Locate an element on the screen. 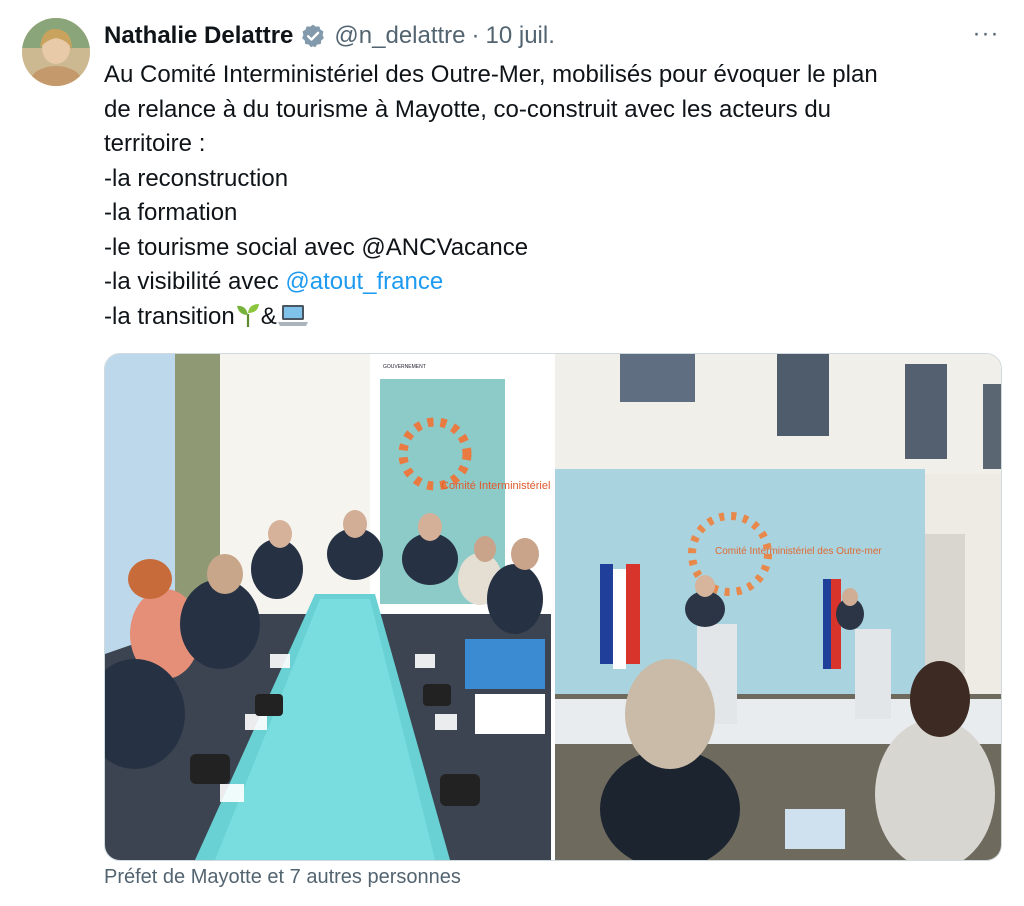 This screenshot has width=1024, height=906. banner-header: GOUVERNEMENT is located at coordinates (404, 367).